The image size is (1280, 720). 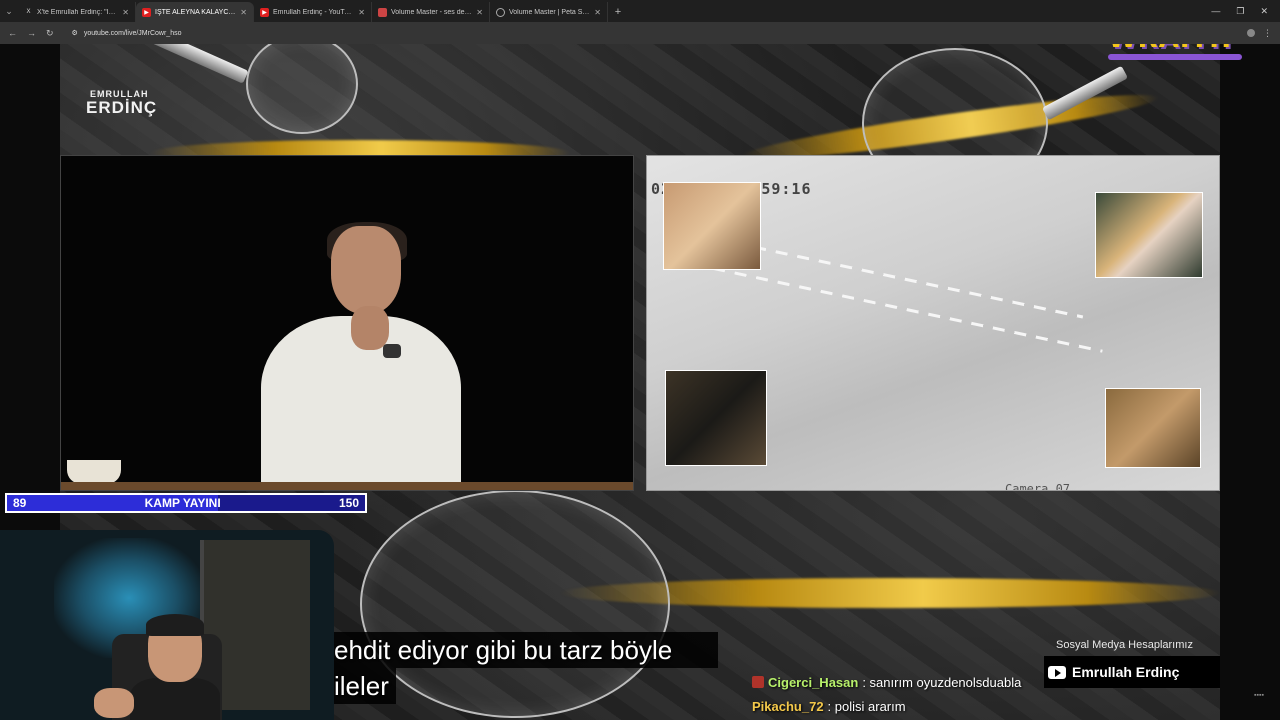 I want to click on streamer-hand, so click(x=114, y=703).